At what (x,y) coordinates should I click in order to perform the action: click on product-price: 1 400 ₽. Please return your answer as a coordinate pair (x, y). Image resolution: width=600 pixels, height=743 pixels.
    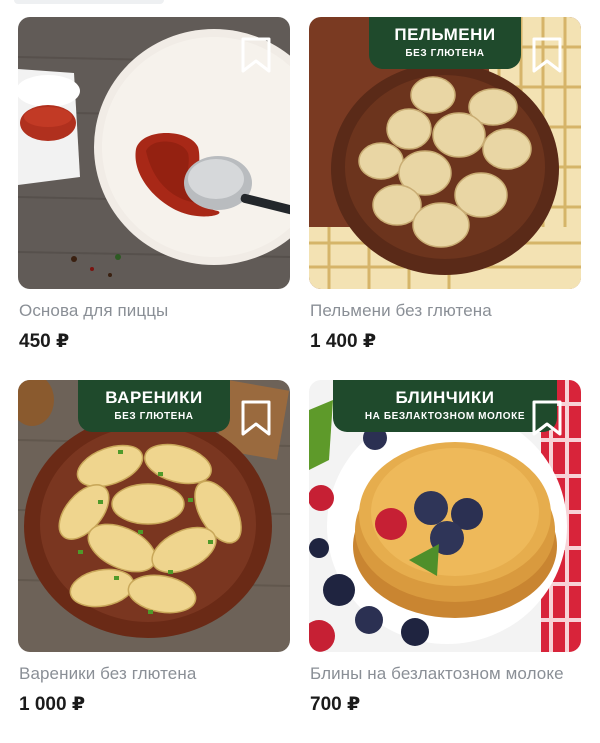
    Looking at the image, I should click on (343, 341).